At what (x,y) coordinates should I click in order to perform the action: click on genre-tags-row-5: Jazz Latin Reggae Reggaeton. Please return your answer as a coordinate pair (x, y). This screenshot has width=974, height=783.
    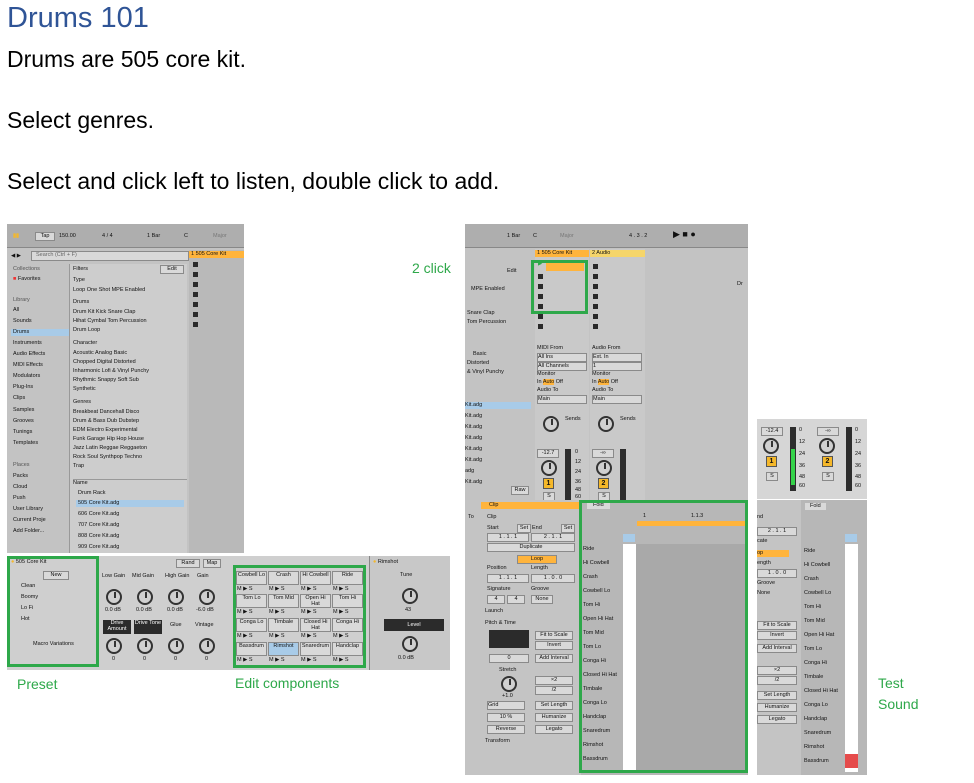
    Looking at the image, I should click on (110, 448).